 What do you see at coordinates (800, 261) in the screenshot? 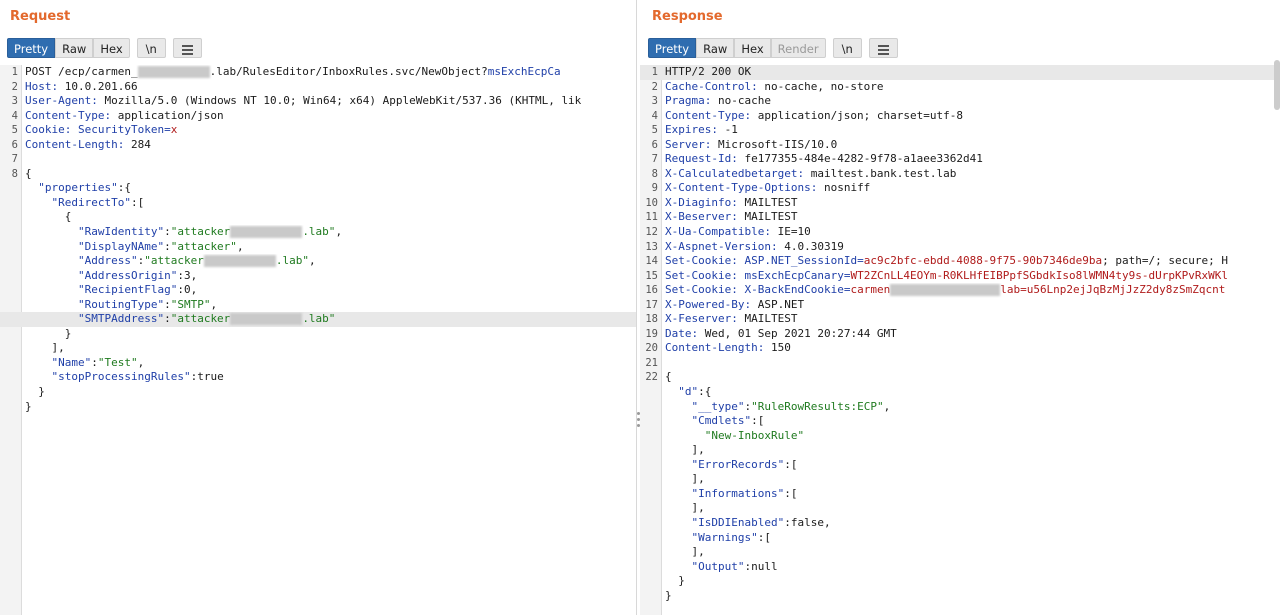
I see `code-token: ASP.NET_SessionId=` at bounding box center [800, 261].